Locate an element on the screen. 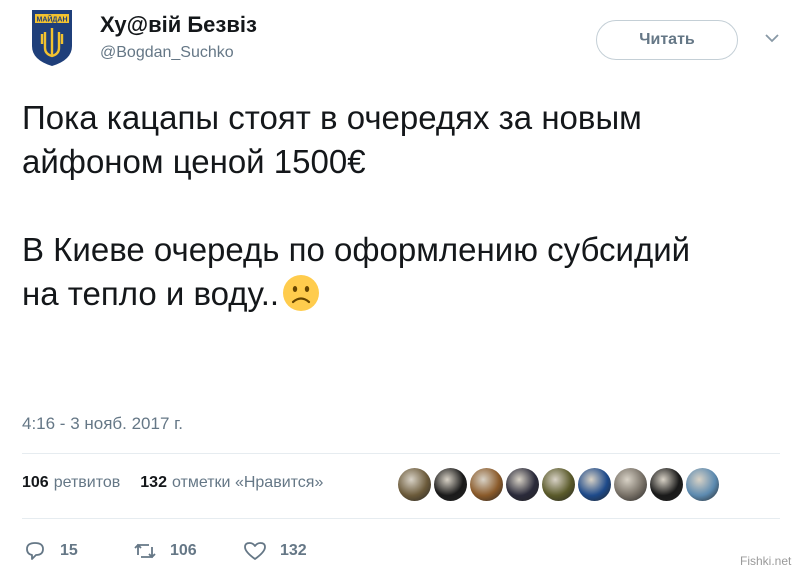 This screenshot has width=800, height=576. tweet-line: Пока кацапы стоят в очередях за новым is located at coordinates (332, 117).